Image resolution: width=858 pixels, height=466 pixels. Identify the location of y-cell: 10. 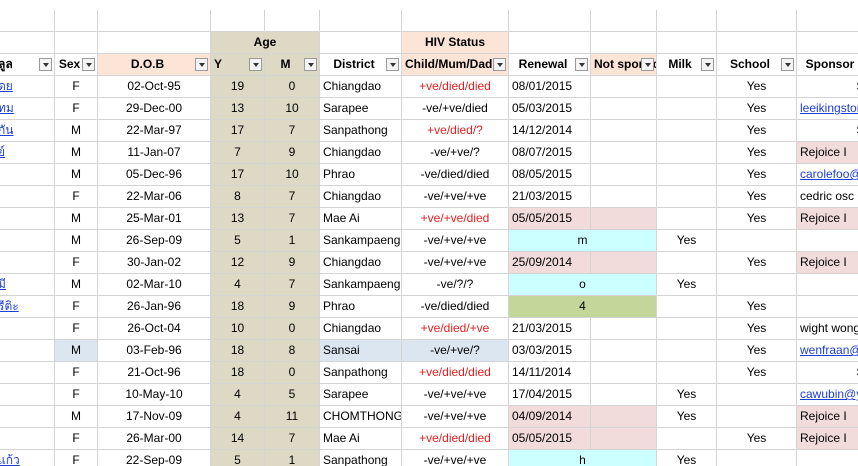
(238, 329).